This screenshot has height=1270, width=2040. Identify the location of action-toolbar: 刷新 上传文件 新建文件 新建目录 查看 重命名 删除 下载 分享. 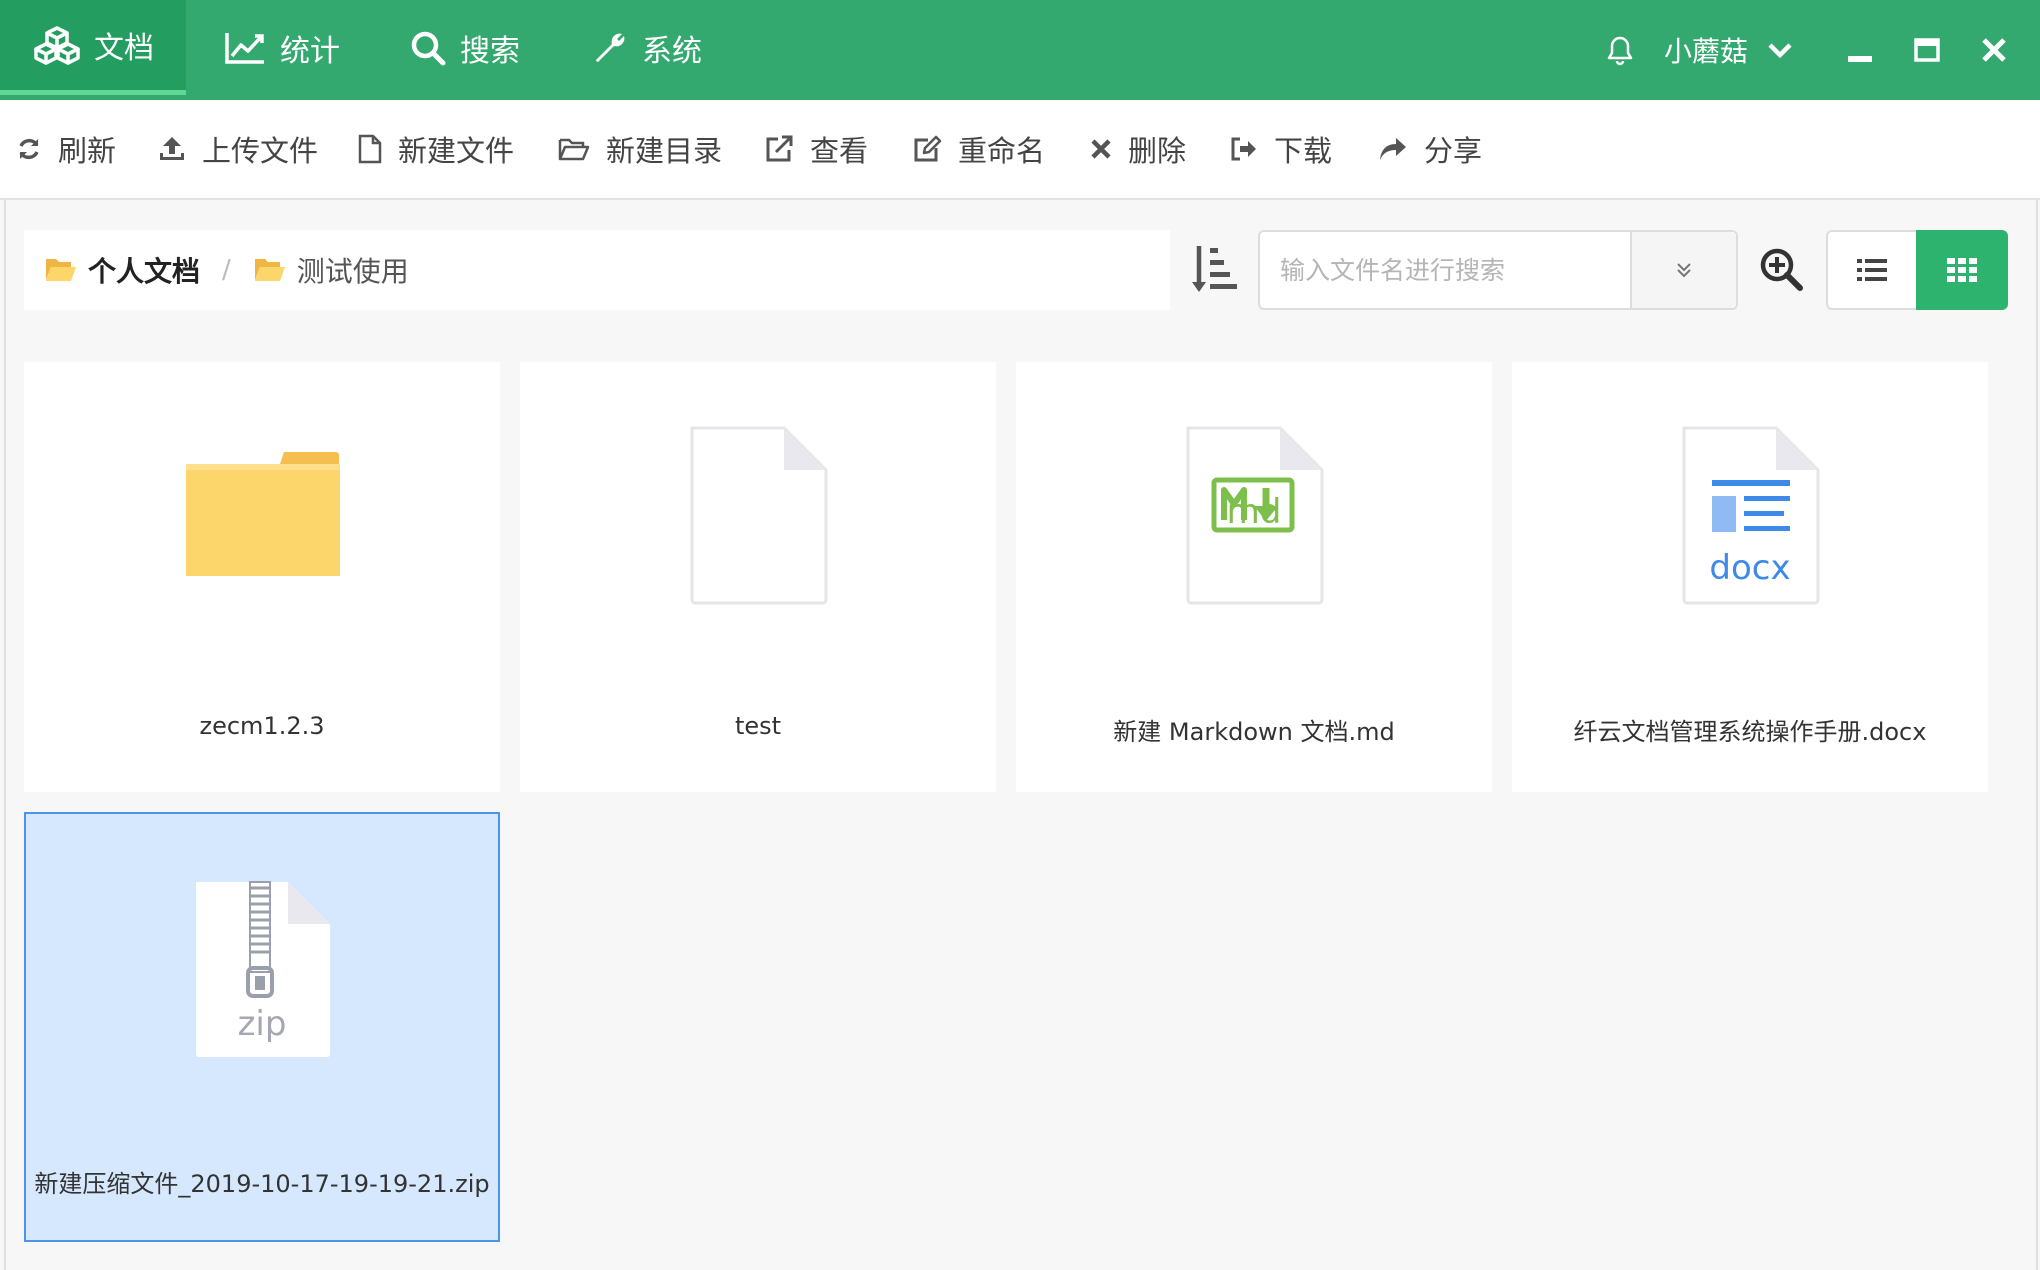
(1020, 150).